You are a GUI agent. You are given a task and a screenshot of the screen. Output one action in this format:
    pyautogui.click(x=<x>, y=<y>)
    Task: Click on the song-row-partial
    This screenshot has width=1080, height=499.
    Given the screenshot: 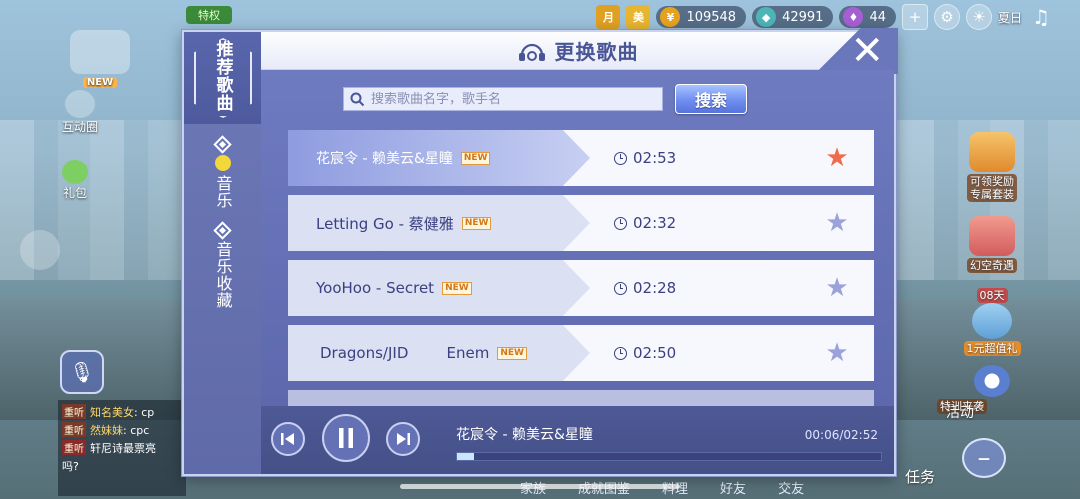 What is the action you would take?
    pyautogui.click(x=581, y=398)
    